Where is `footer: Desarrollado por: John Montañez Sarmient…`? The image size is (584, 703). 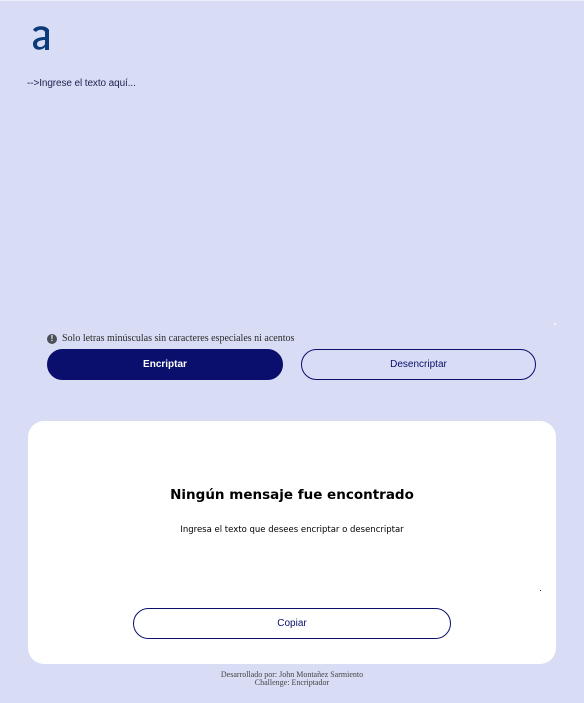
footer: Desarrollado por: John Montañez Sarmient… is located at coordinates (292, 679).